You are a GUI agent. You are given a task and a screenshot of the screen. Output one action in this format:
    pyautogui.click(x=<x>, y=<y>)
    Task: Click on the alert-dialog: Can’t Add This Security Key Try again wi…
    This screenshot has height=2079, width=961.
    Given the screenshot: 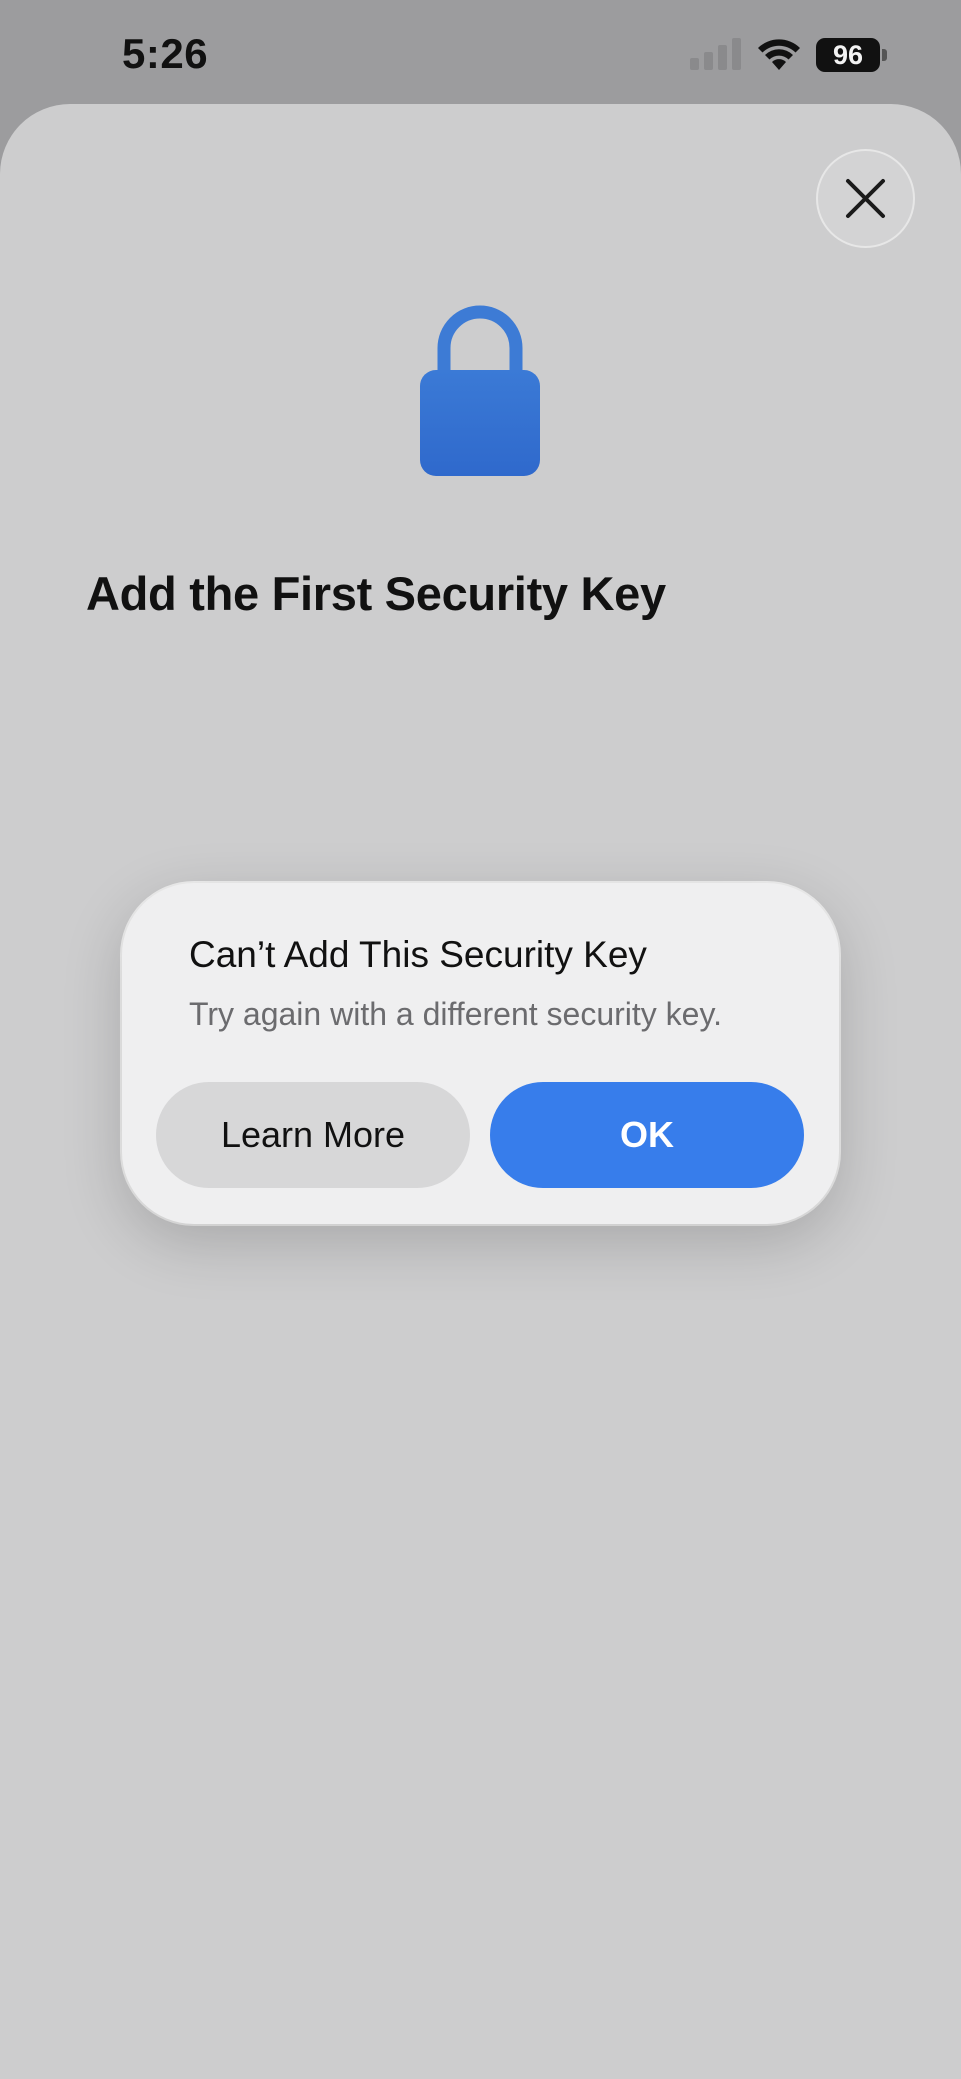 What is the action you would take?
    pyautogui.click(x=480, y=1053)
    